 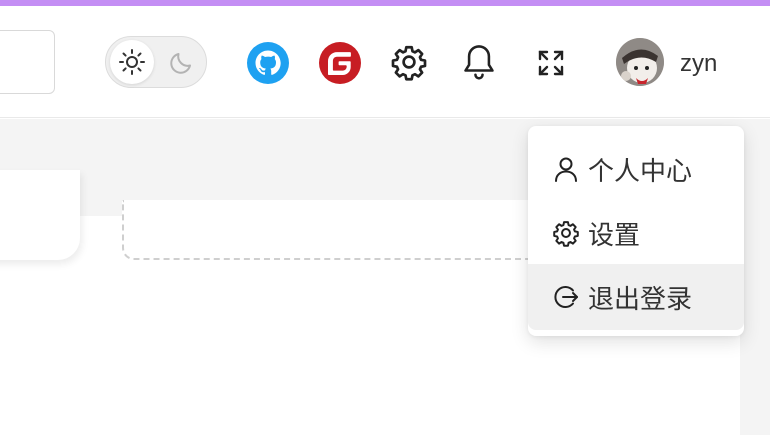 I want to click on bell-icon, so click(x=479, y=62).